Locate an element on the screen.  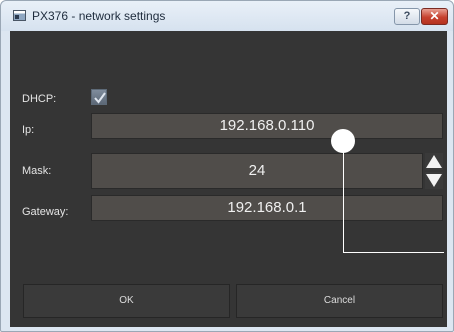
checkmark-icon is located at coordinates (100, 98).